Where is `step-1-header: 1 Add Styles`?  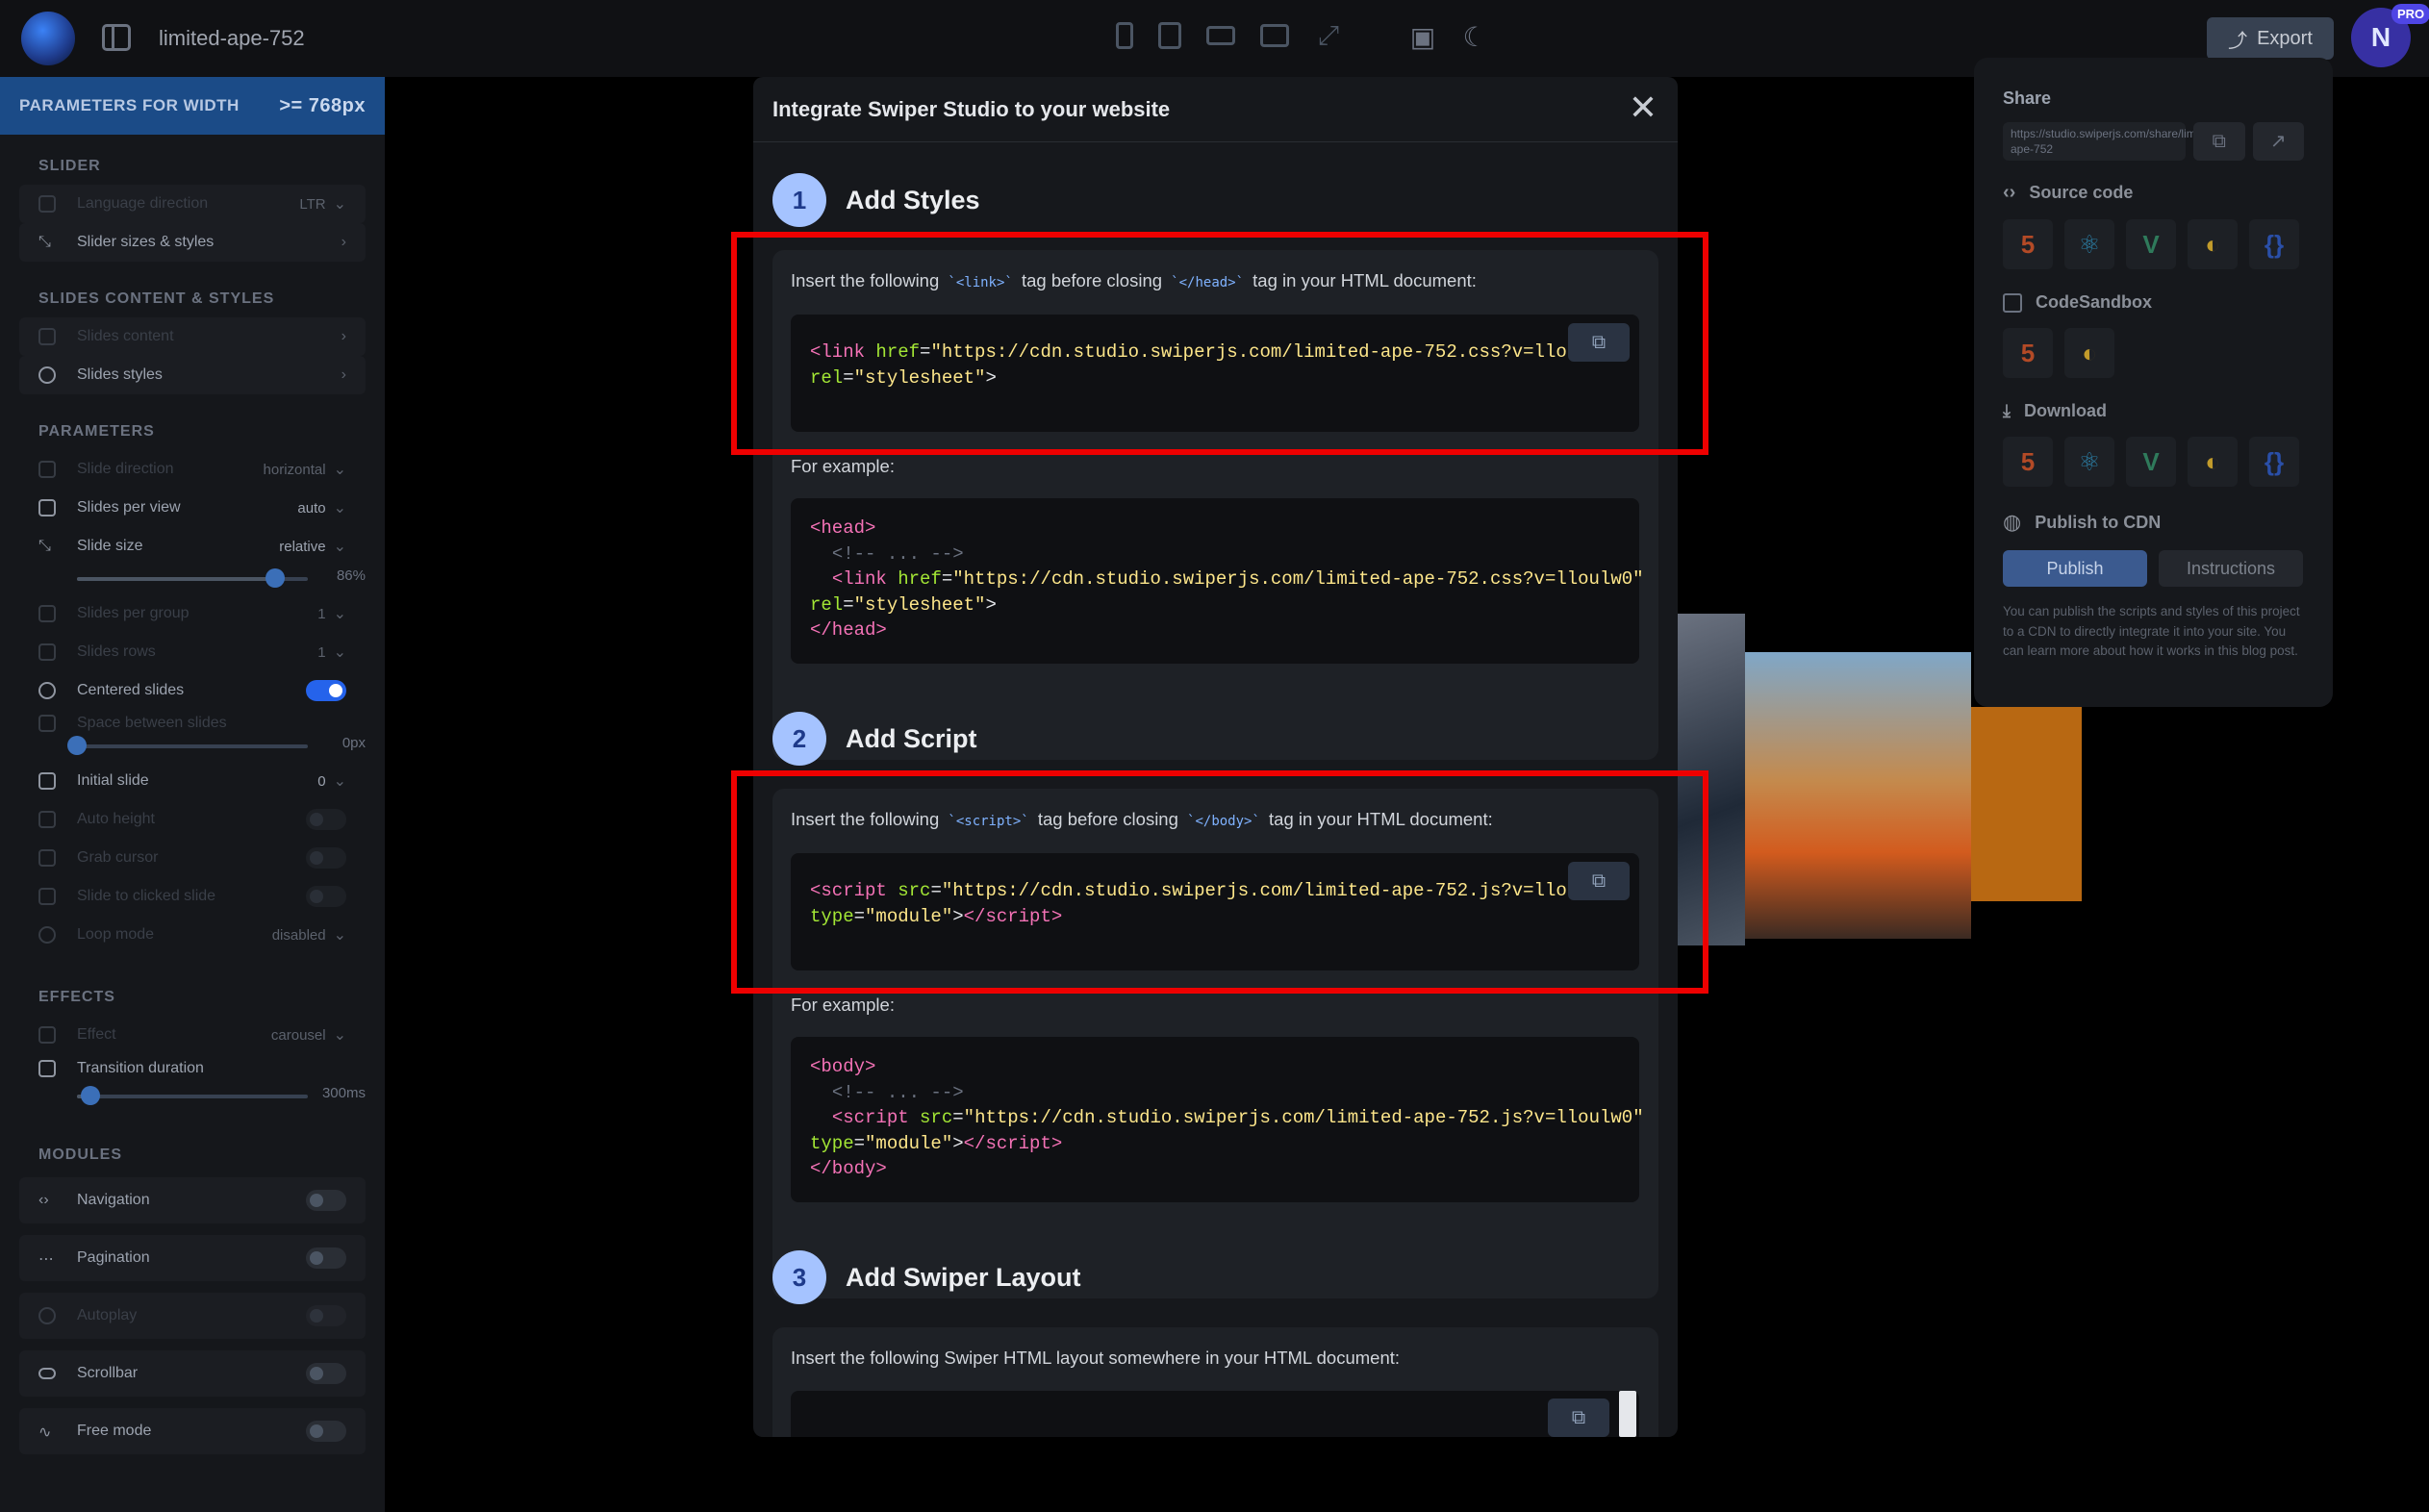
step-1-header: 1 Add Styles is located at coordinates (876, 200).